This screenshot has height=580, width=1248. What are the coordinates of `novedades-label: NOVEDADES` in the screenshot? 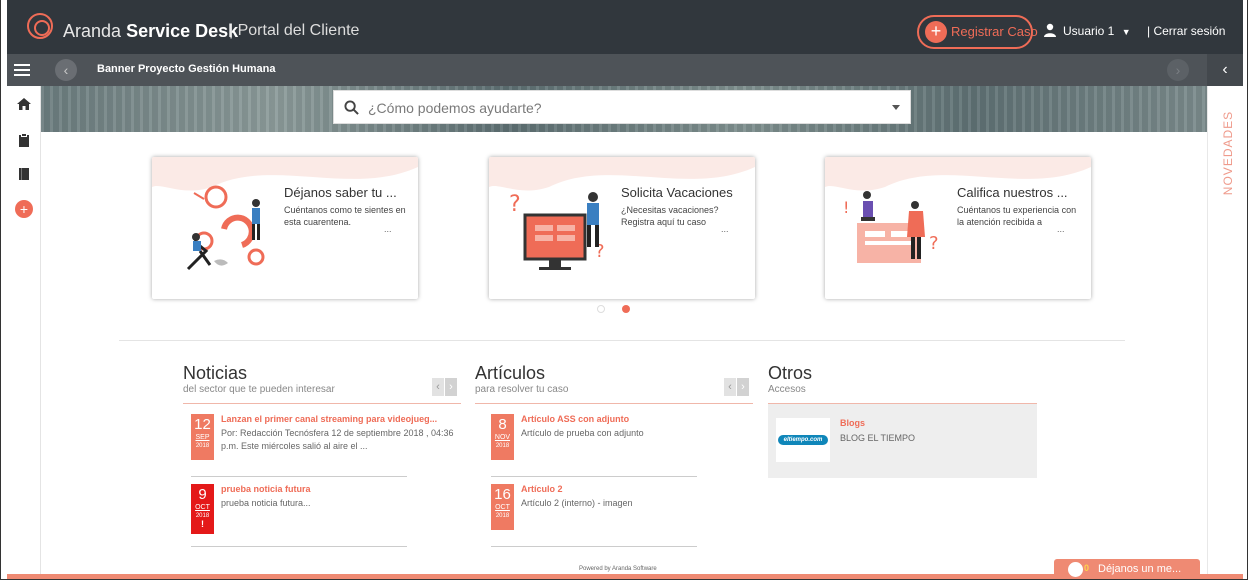 It's located at (1228, 153).